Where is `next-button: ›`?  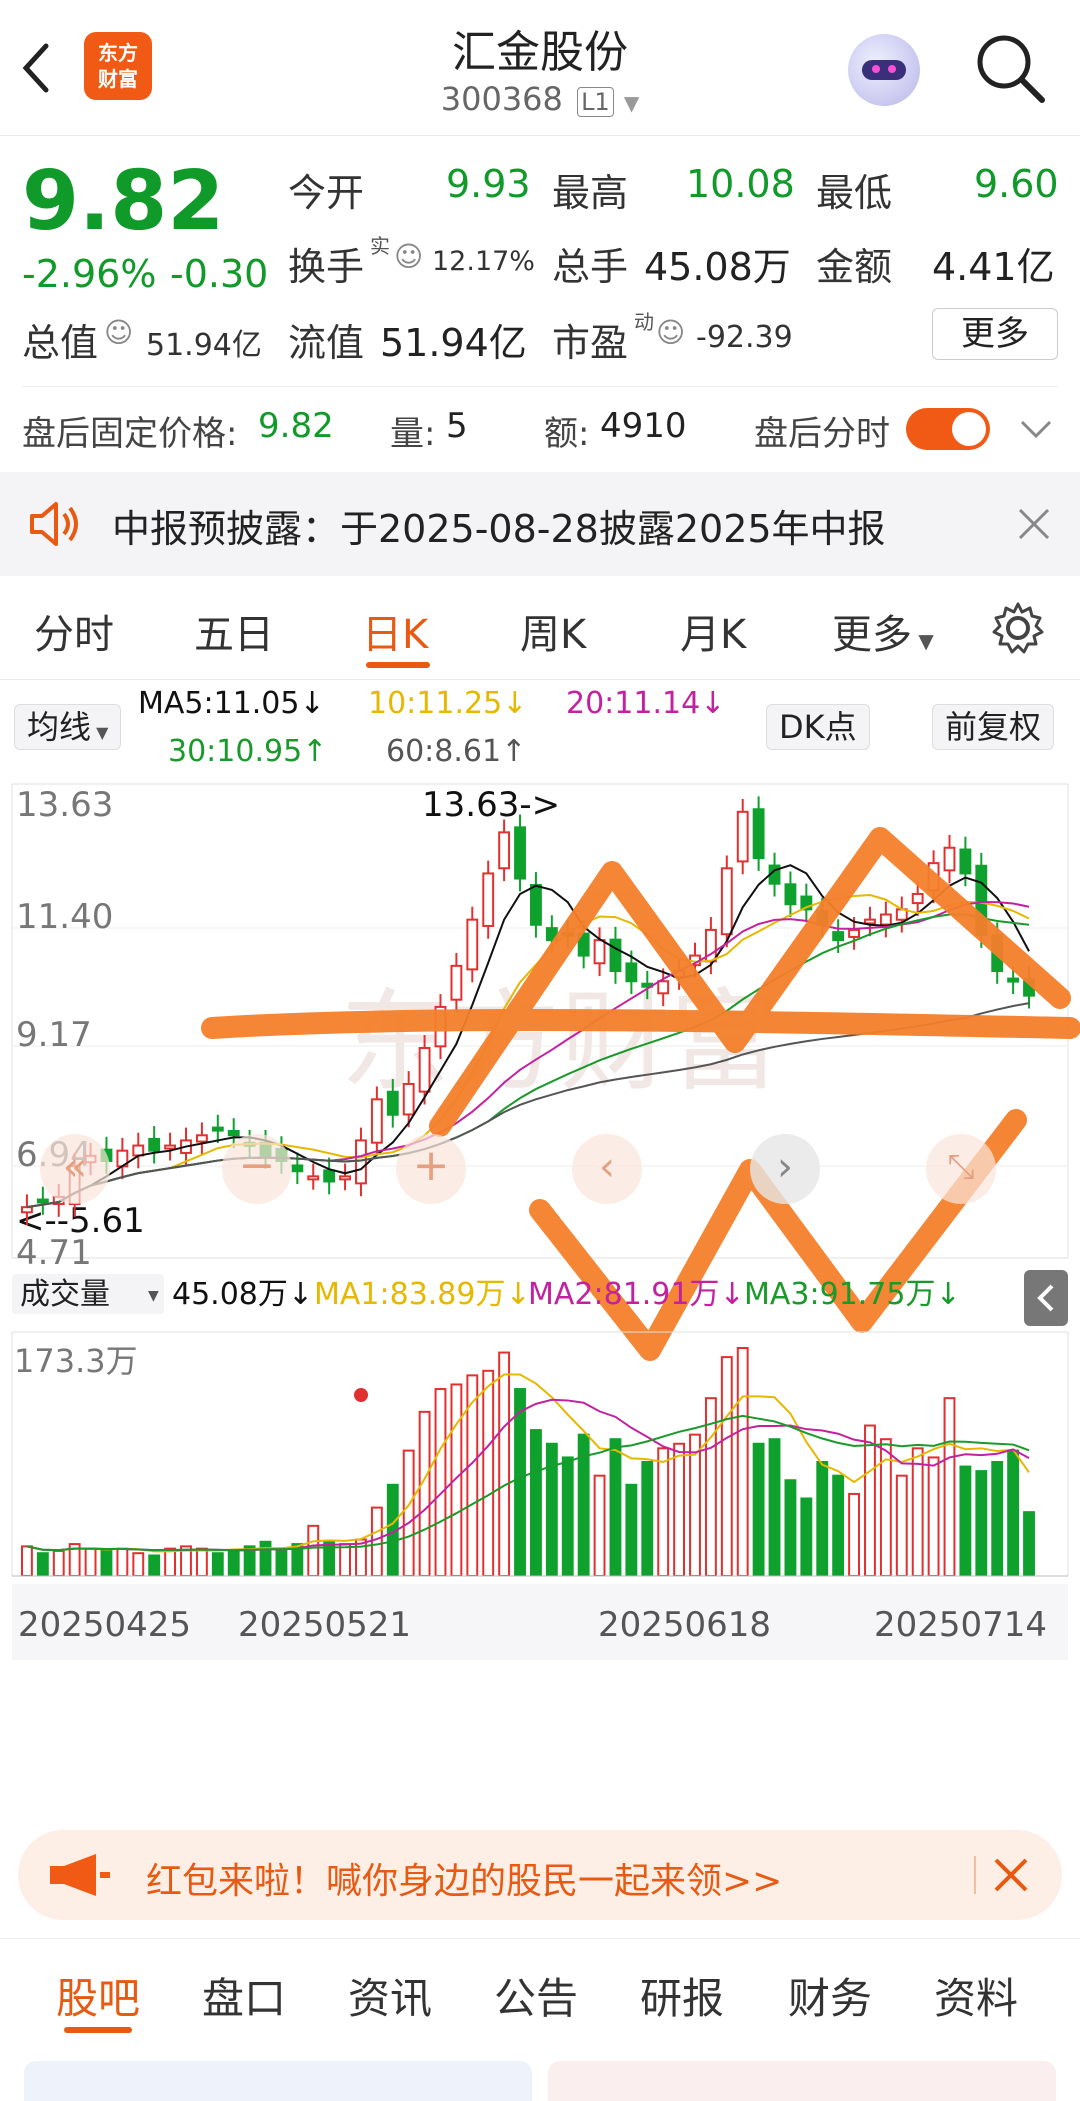 next-button: › is located at coordinates (785, 1169).